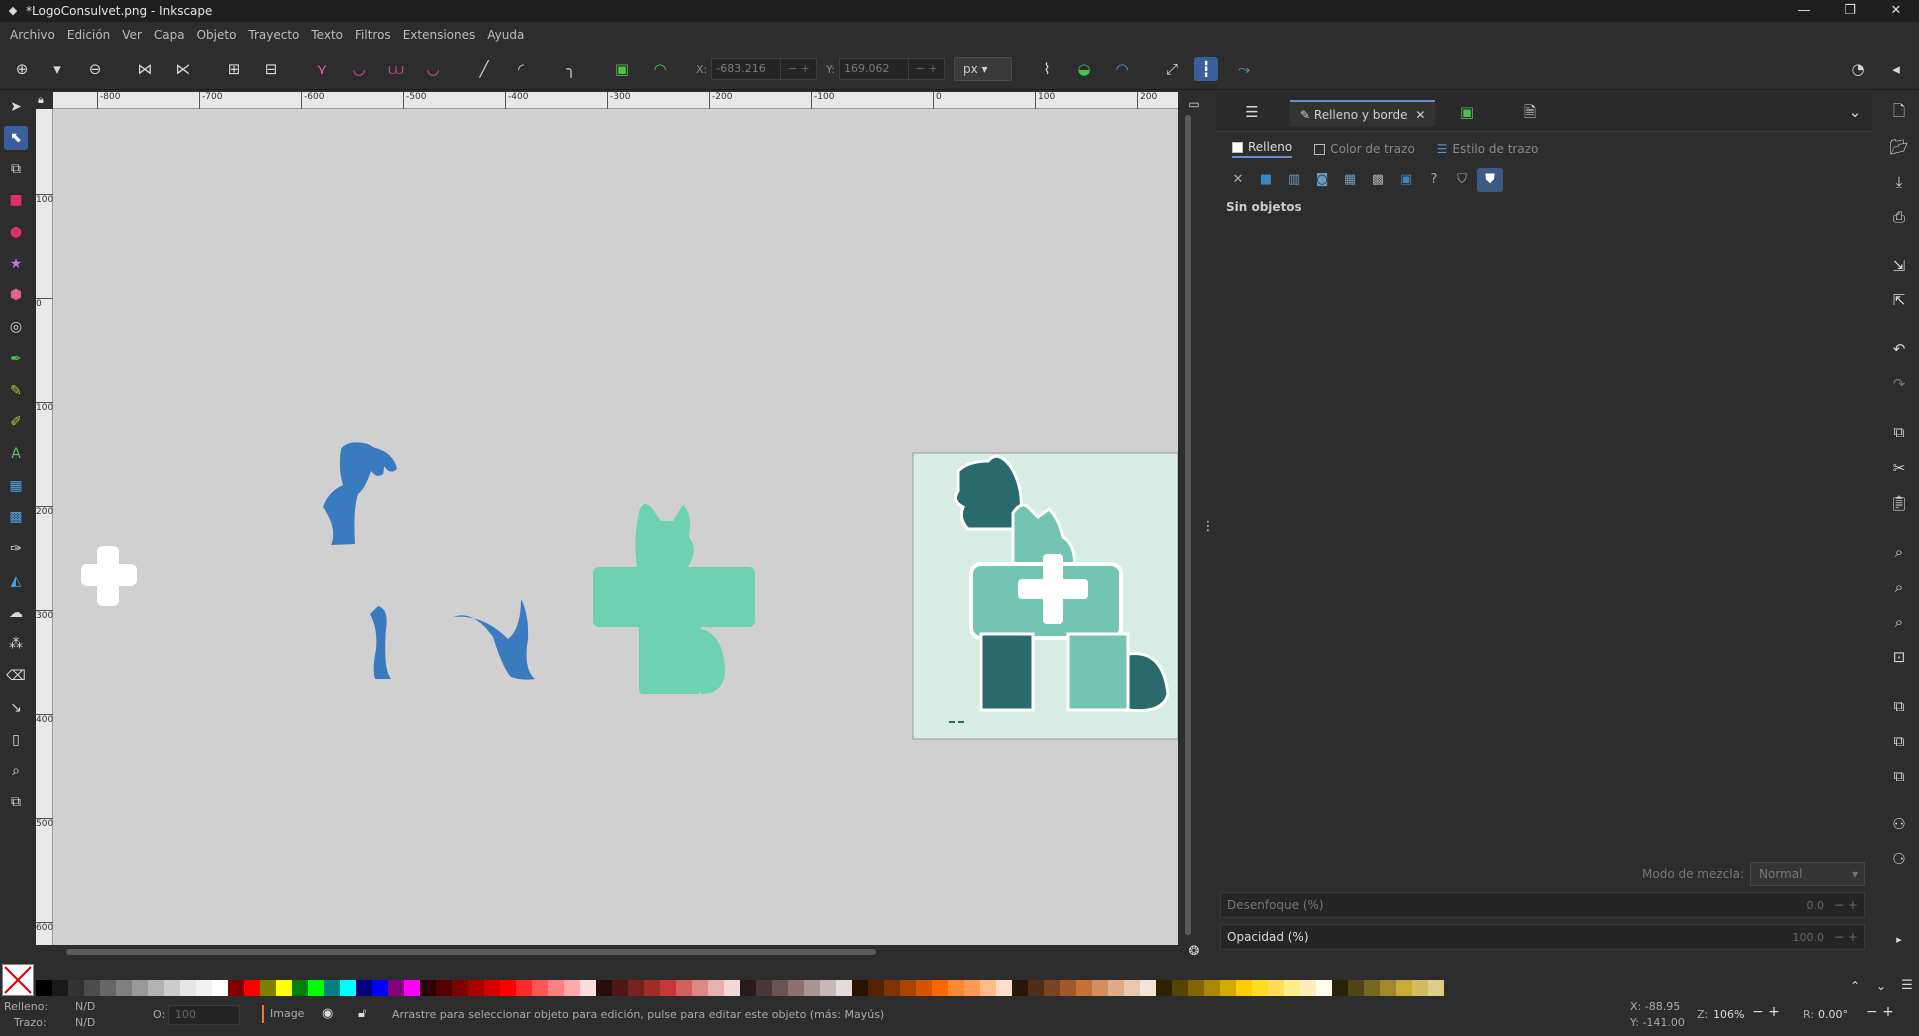 The image size is (1919, 1036). I want to click on delete-segment-icon: ⊟, so click(271, 69).